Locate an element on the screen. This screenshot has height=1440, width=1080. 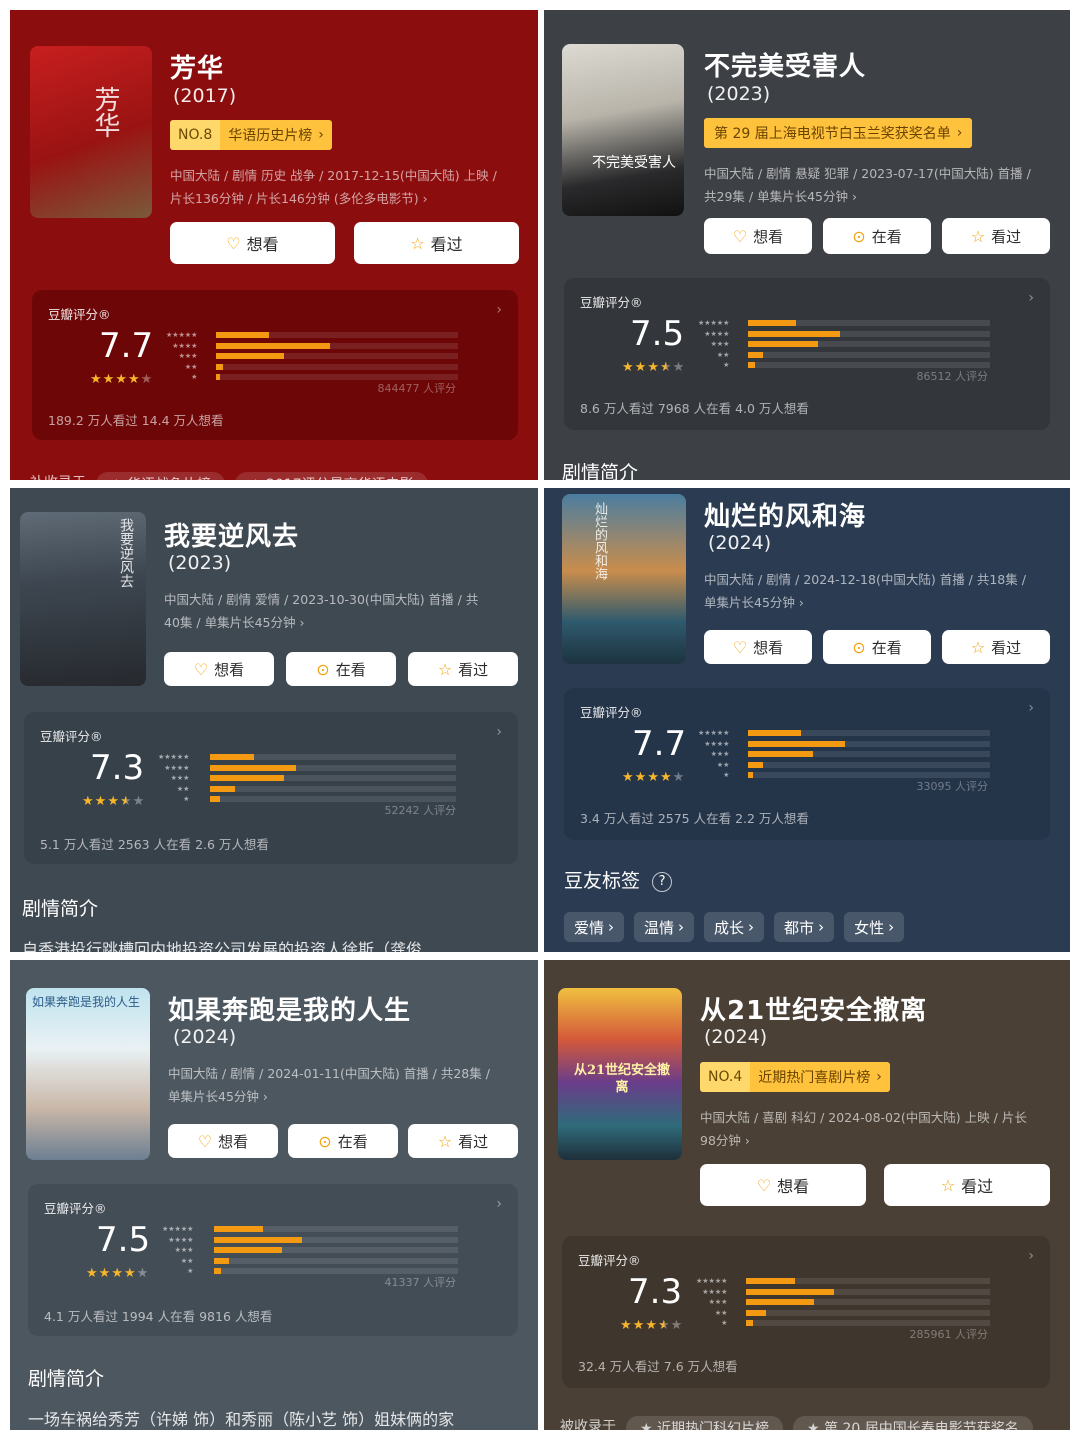
collection-chips: 被收录于 ★ 近期热门科幻片榜 ★ 第 20 届中国长春电影节获奖名 is located at coordinates (796, 1423).